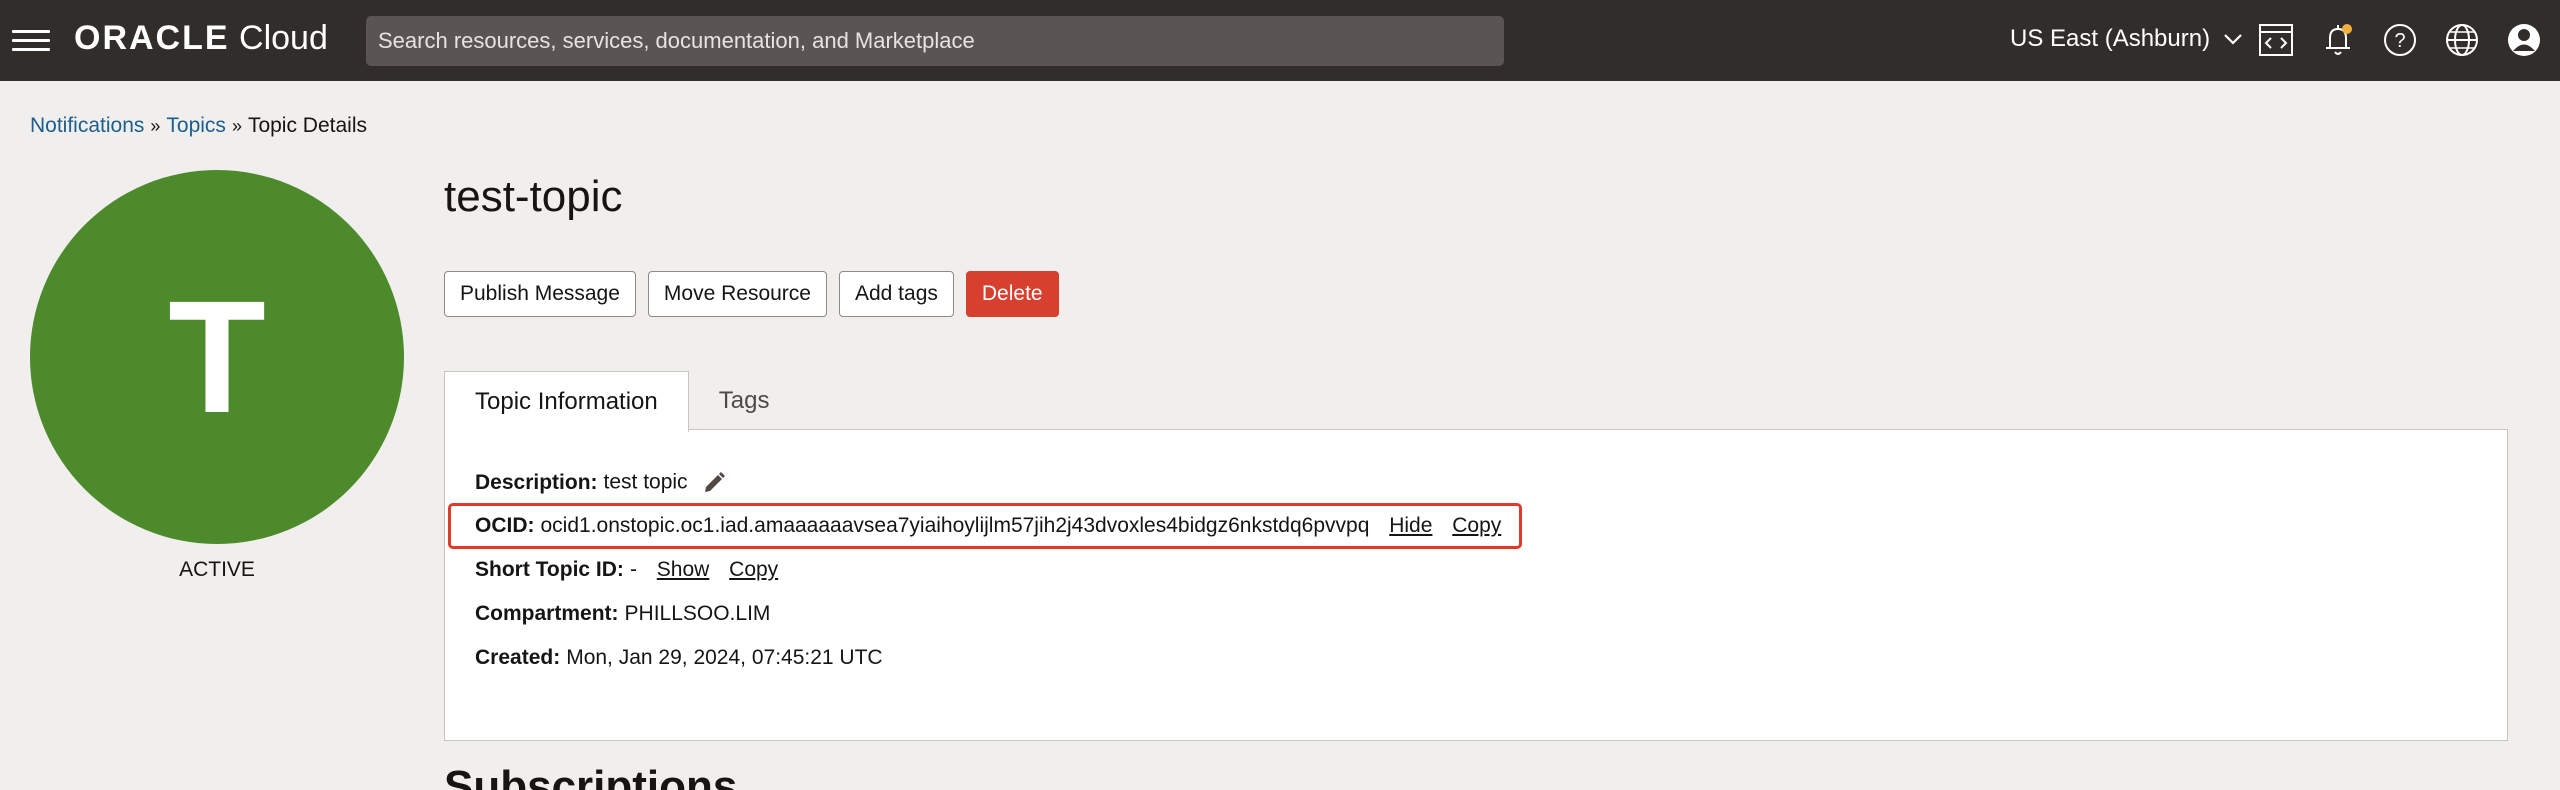 The width and height of the screenshot is (2560, 790). What do you see at coordinates (2524, 40) in the screenshot?
I see `user-profile-icon` at bounding box center [2524, 40].